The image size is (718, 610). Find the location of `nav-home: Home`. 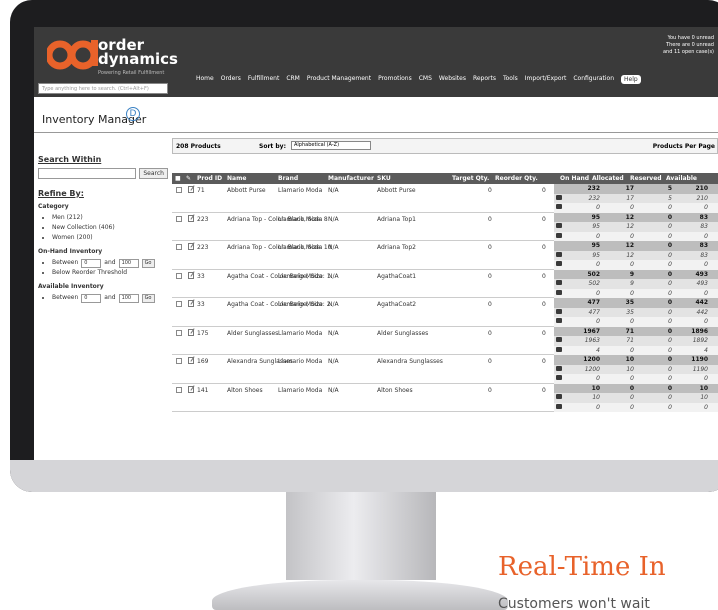

nav-home: Home is located at coordinates (205, 79).